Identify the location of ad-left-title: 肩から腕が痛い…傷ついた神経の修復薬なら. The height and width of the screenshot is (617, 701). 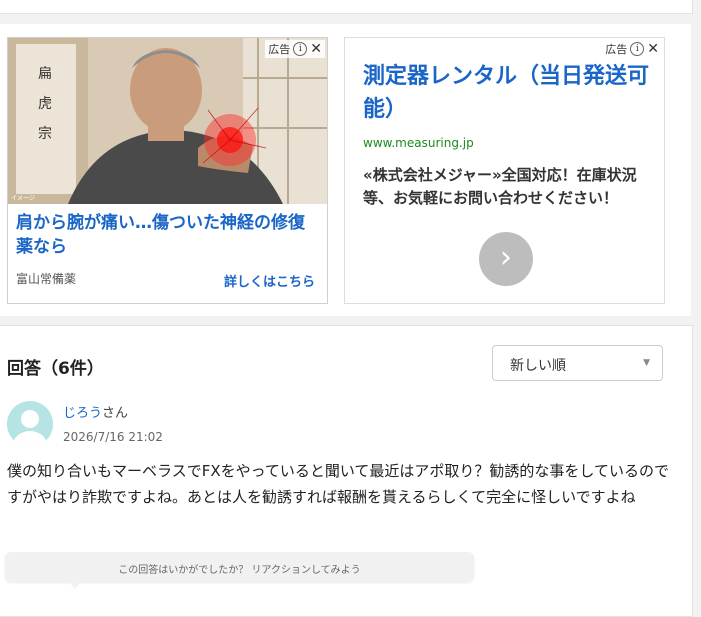
(168, 235).